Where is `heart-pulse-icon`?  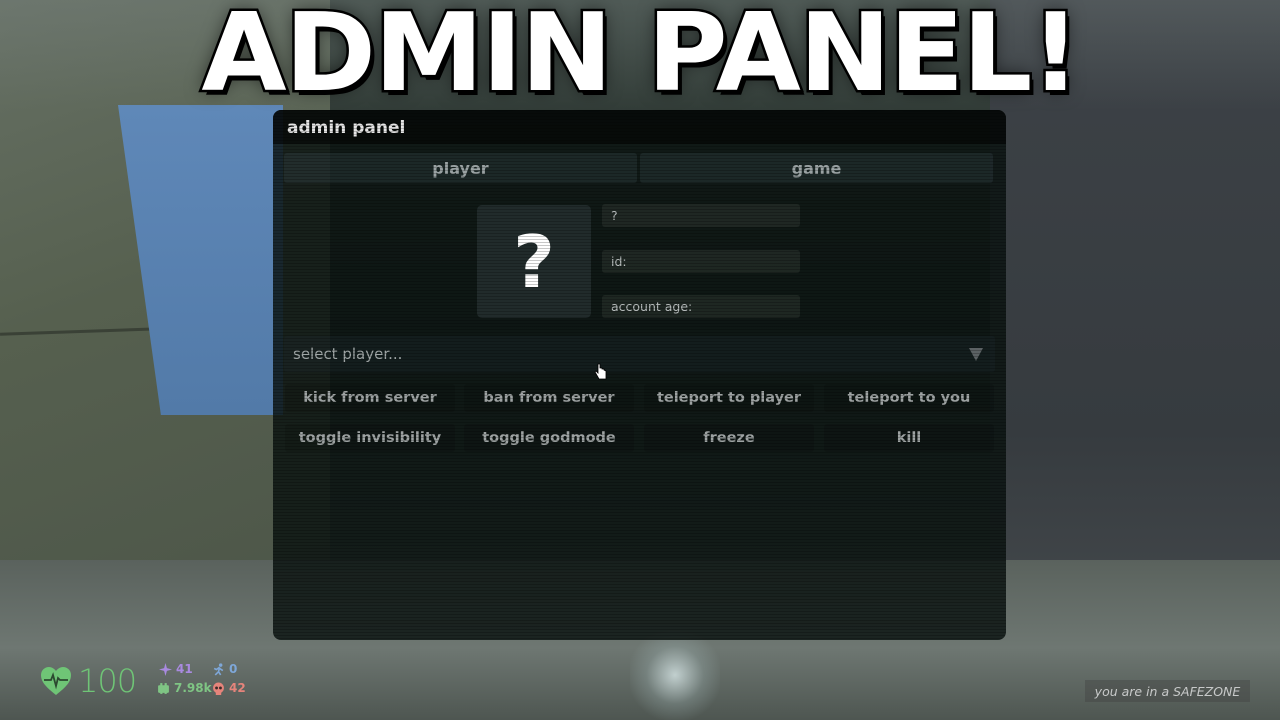 heart-pulse-icon is located at coordinates (56, 681).